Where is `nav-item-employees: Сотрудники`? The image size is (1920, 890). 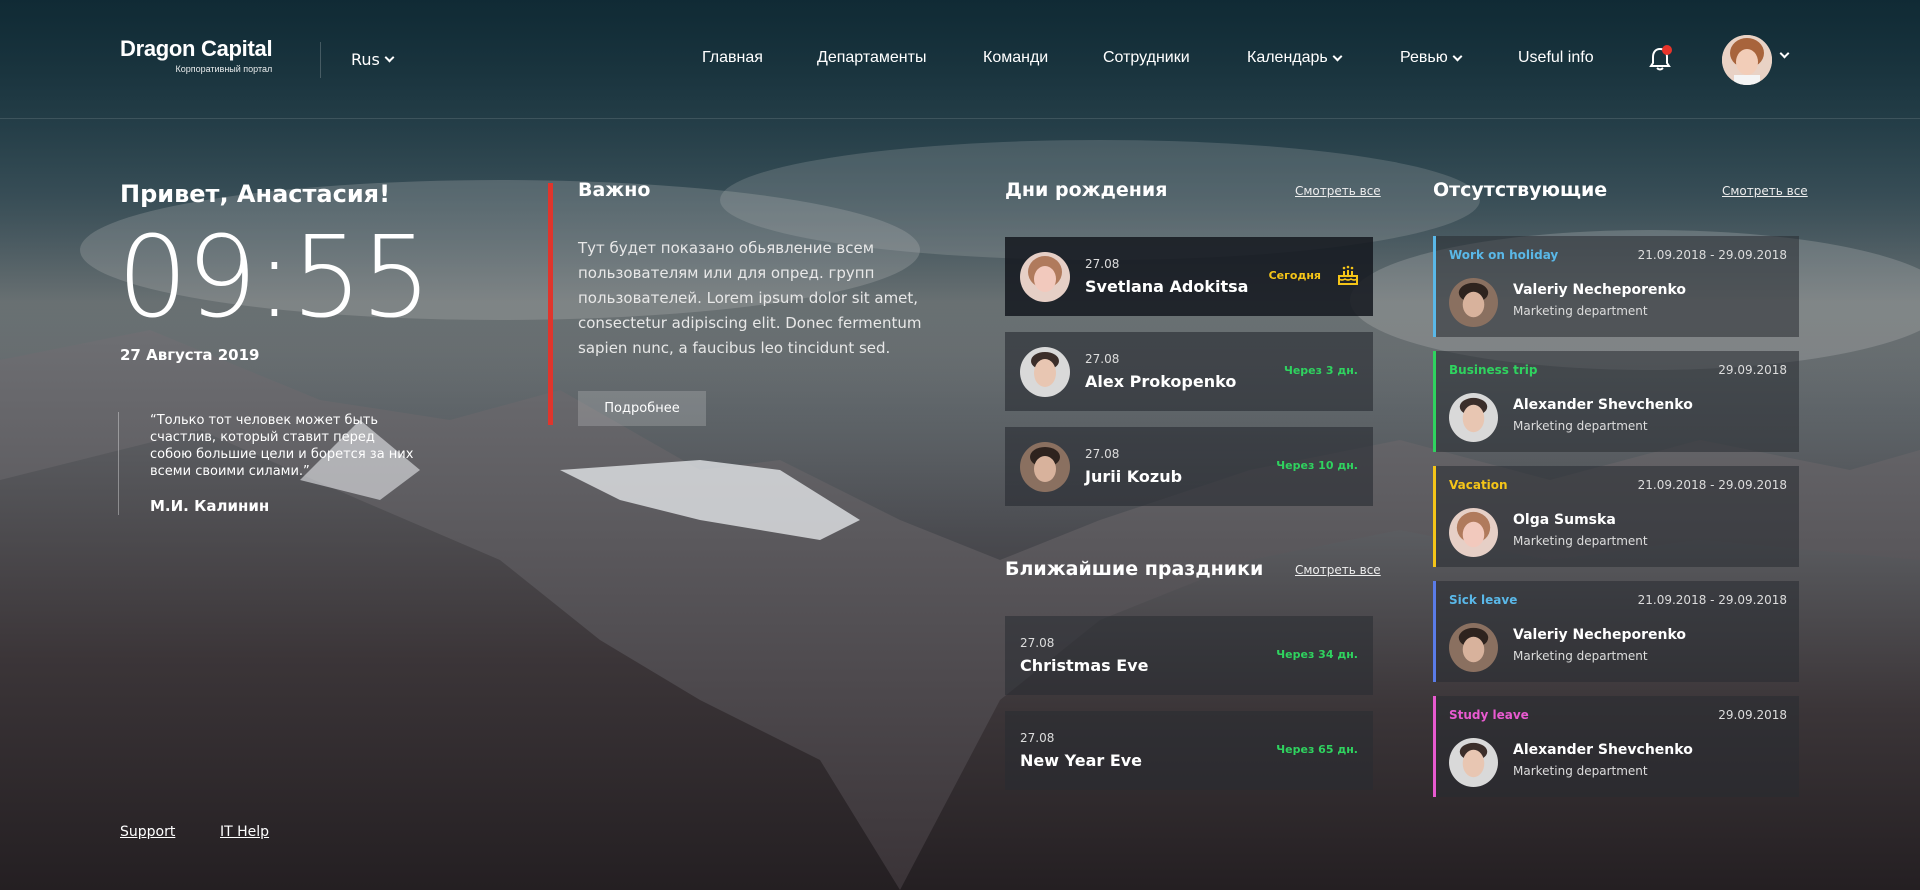 nav-item-employees: Сотрудники is located at coordinates (1146, 58).